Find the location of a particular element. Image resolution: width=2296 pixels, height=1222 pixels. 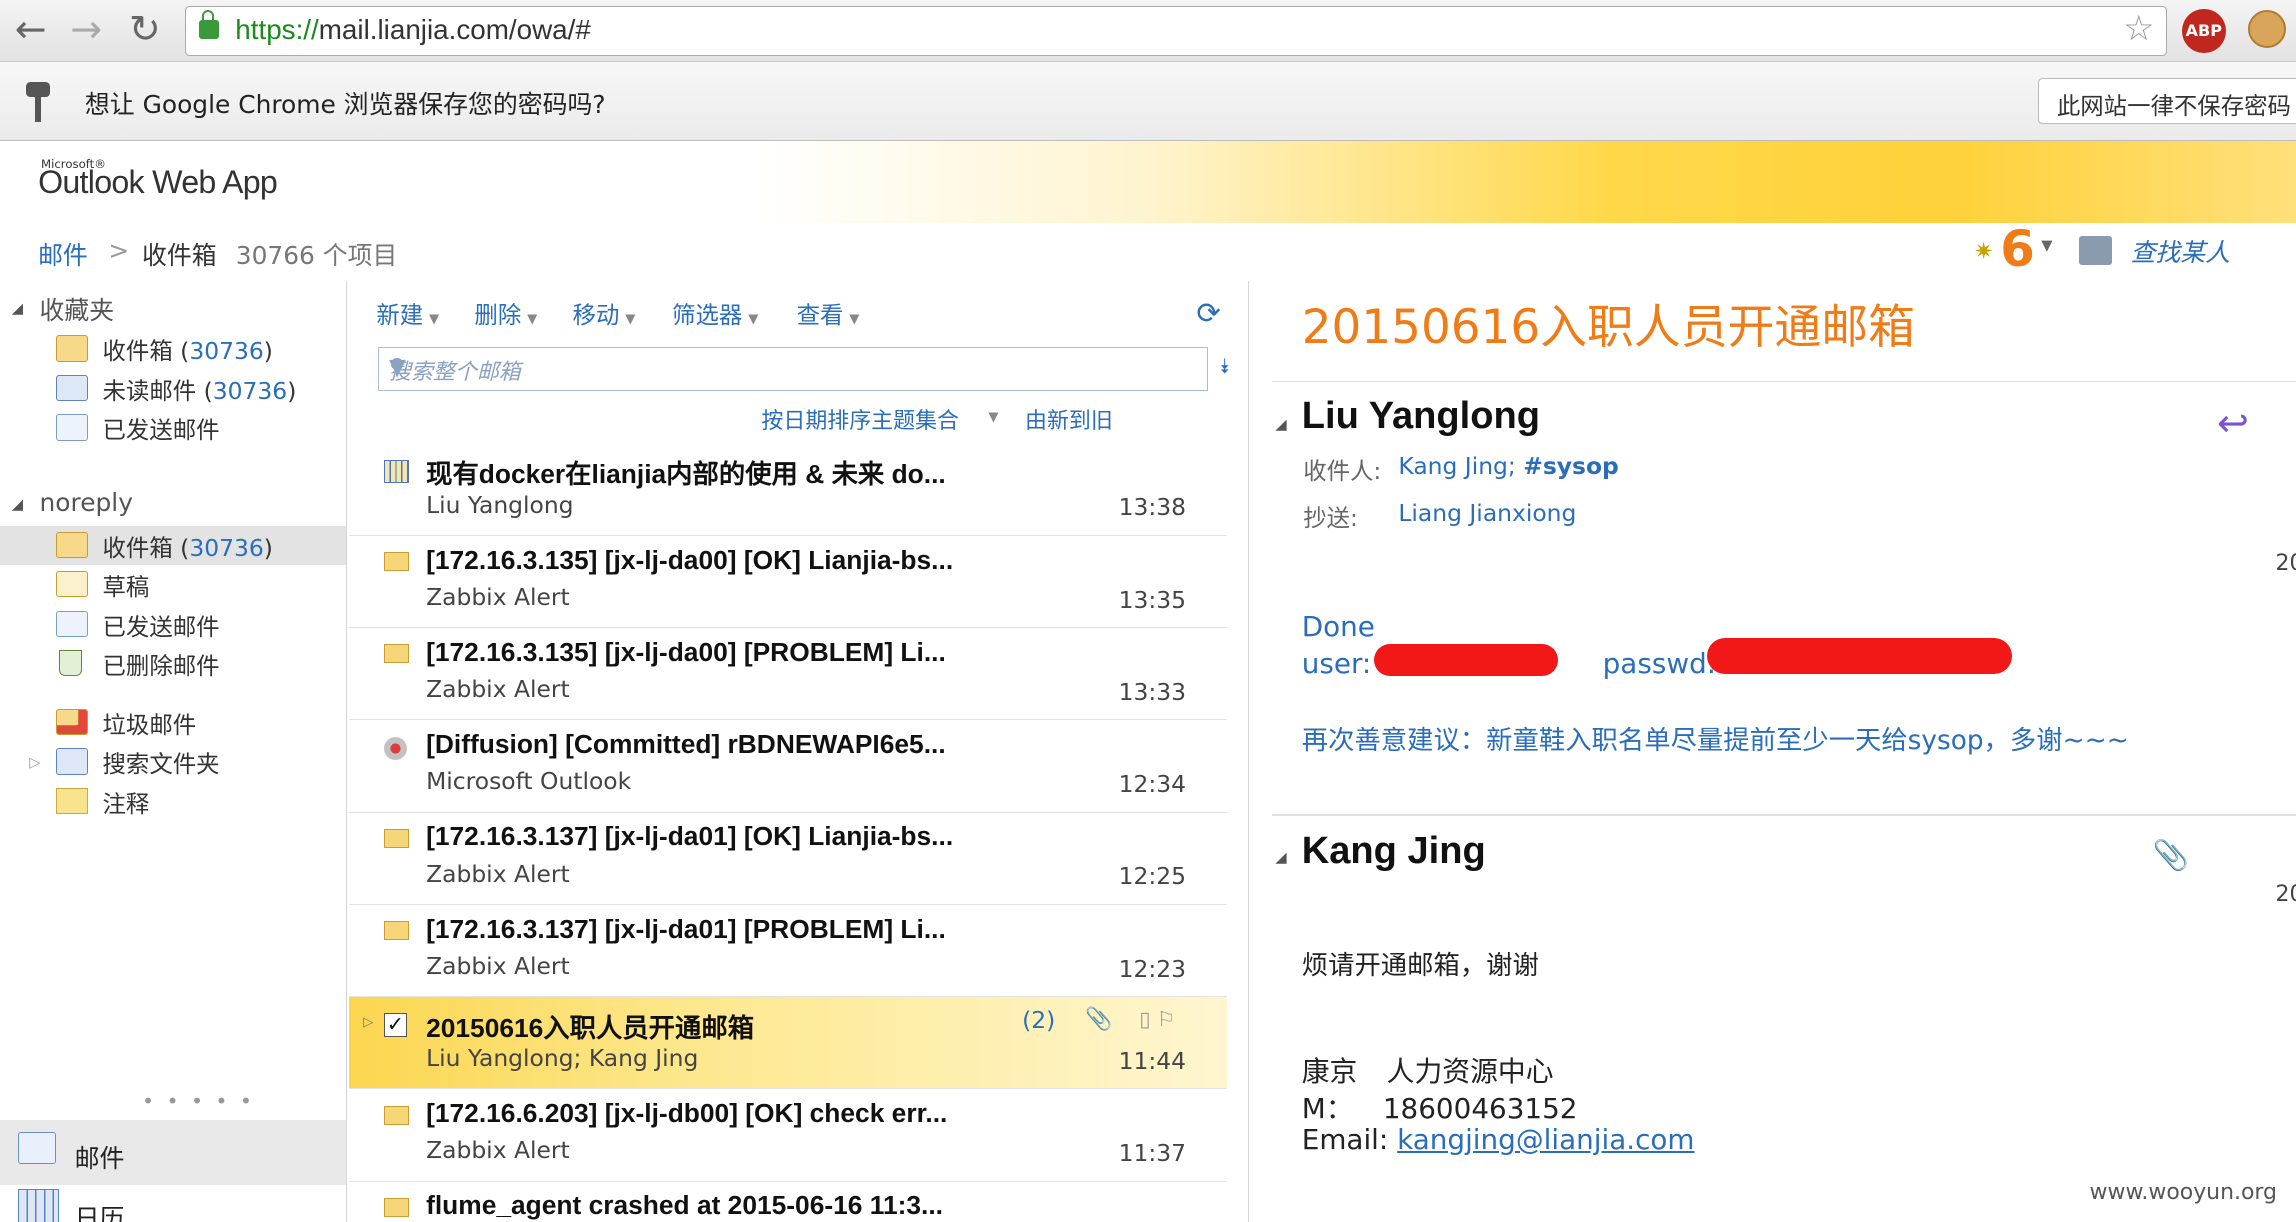

nav-drafts: 草稿 is located at coordinates (173, 585).